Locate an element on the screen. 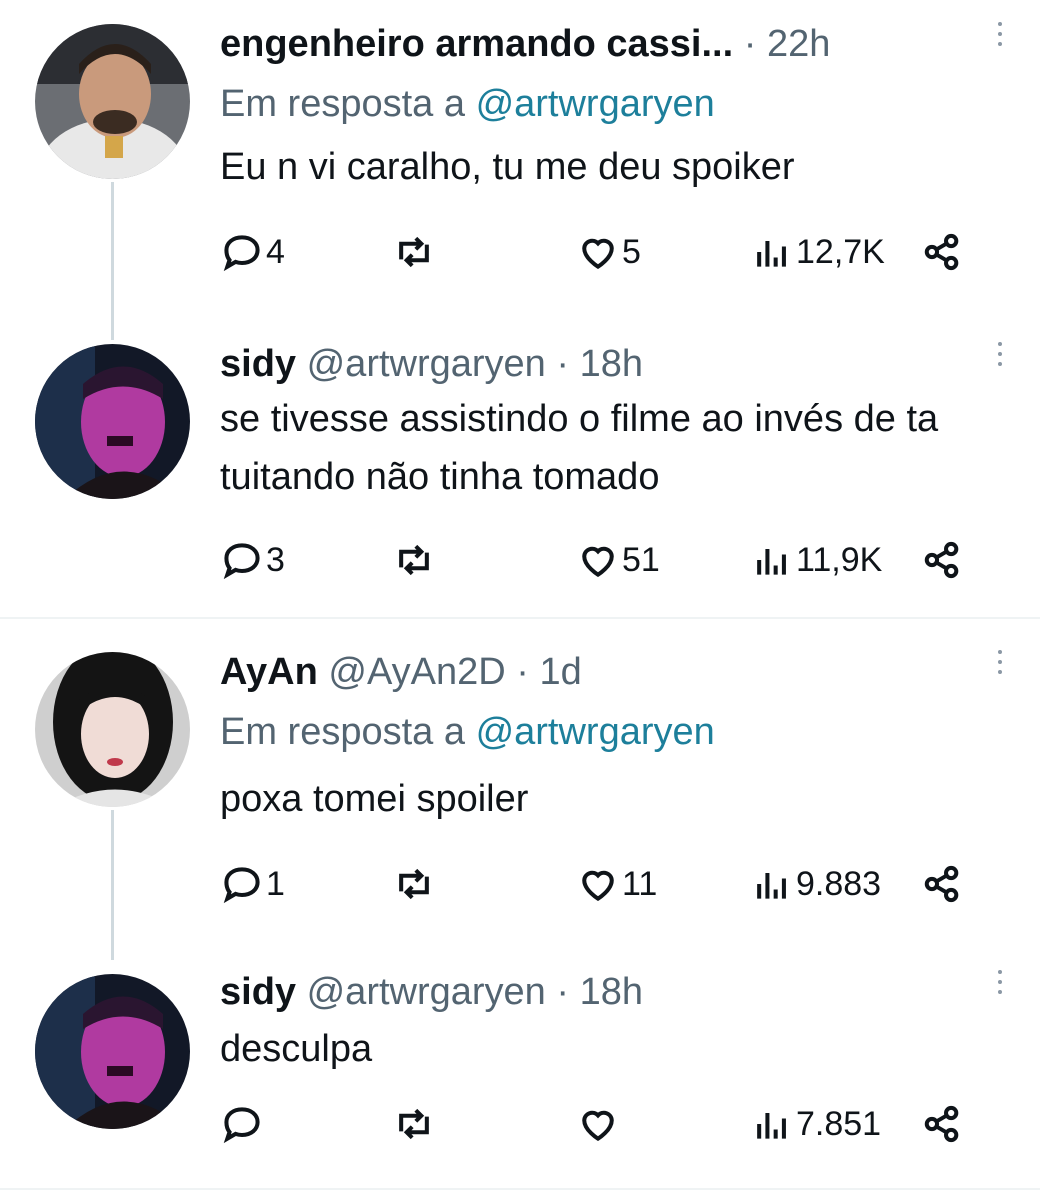  views-count: 11,9K is located at coordinates (839, 559).